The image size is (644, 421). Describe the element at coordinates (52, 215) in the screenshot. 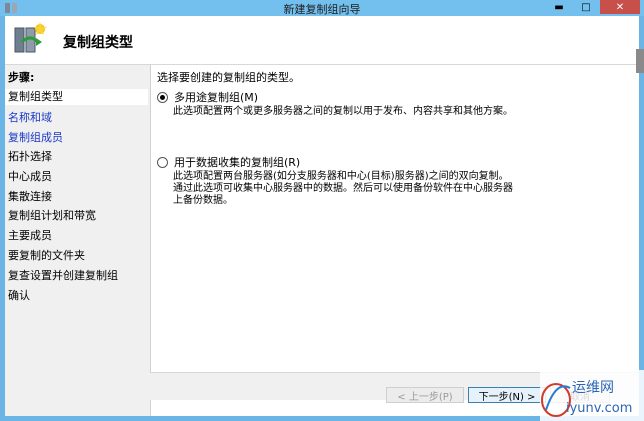

I see `step-schedule-and-bandwidth: 复制组计划和带宽` at that location.